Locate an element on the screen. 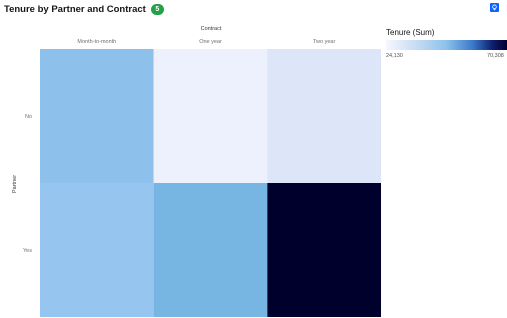 Image resolution: width=507 pixels, height=318 pixels. heatmap-cell-yes-one-year is located at coordinates (210, 250).